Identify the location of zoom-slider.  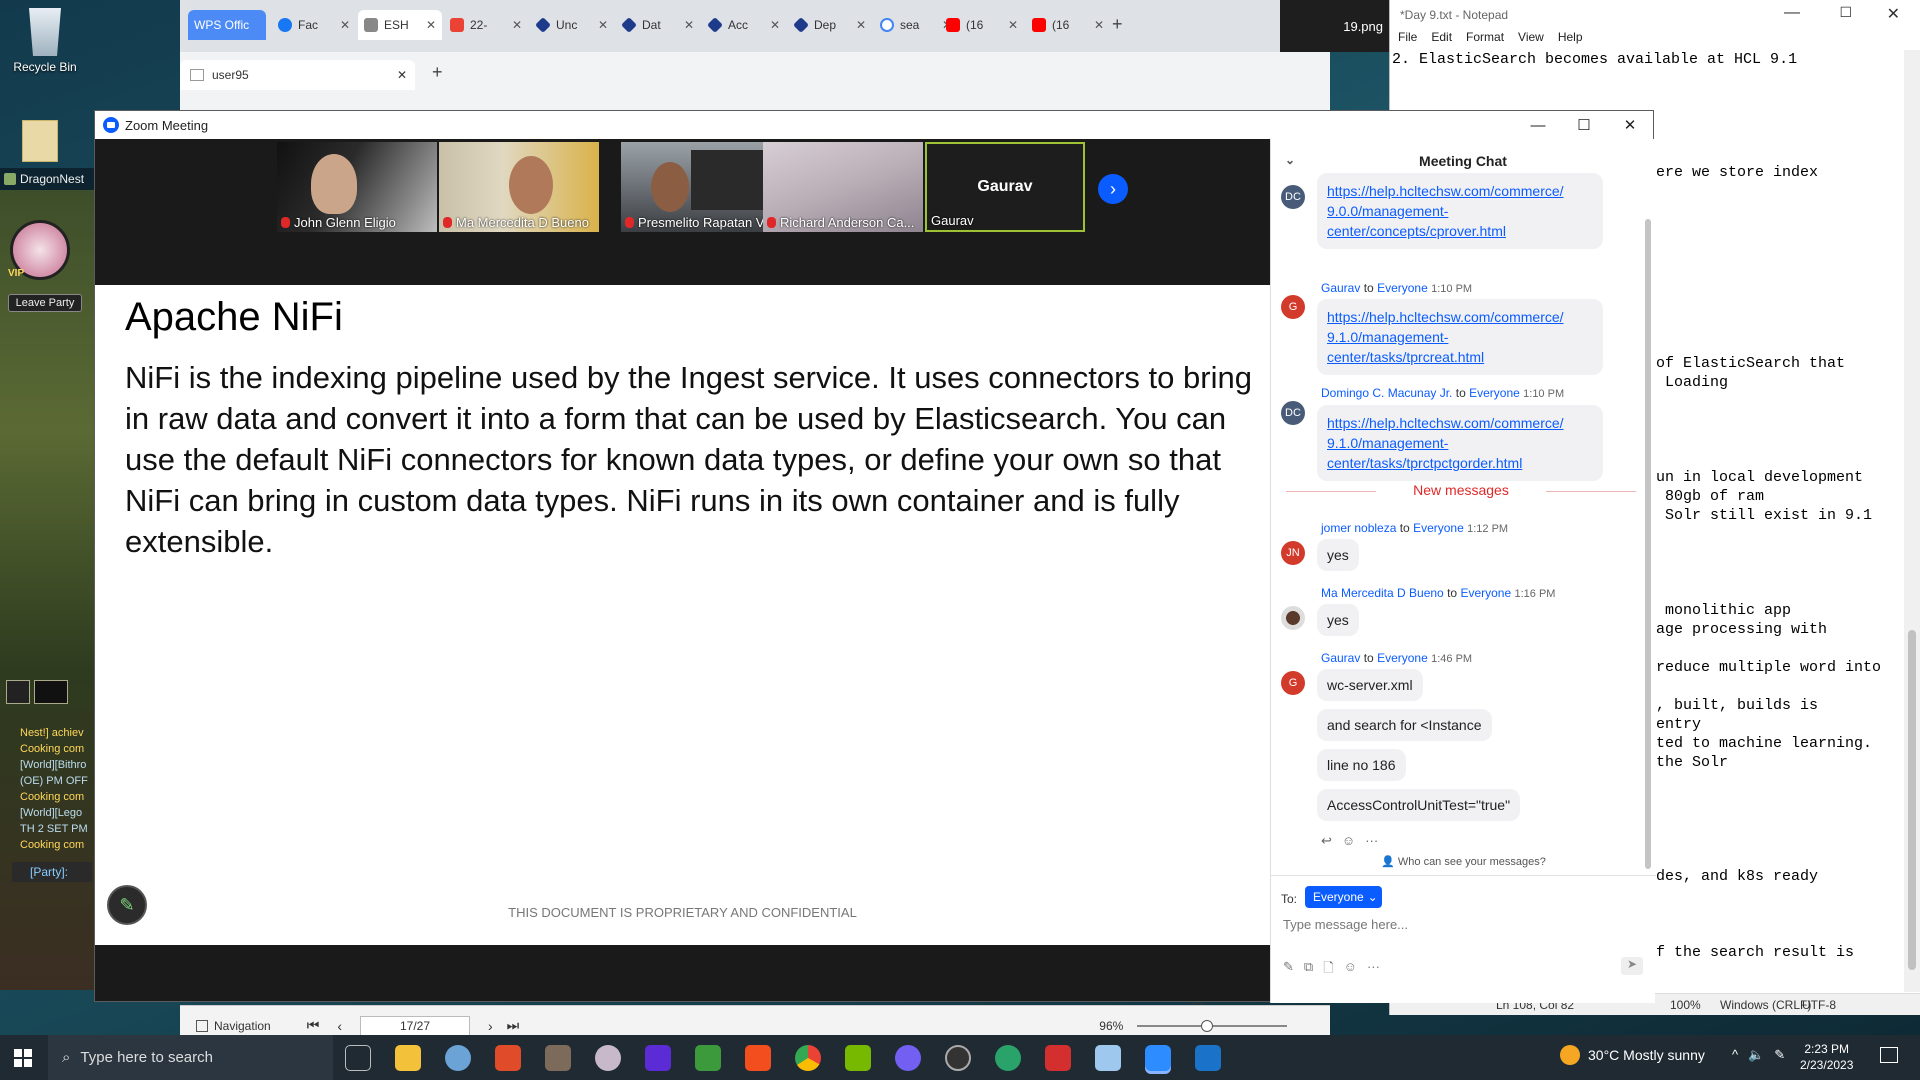
(1212, 1025).